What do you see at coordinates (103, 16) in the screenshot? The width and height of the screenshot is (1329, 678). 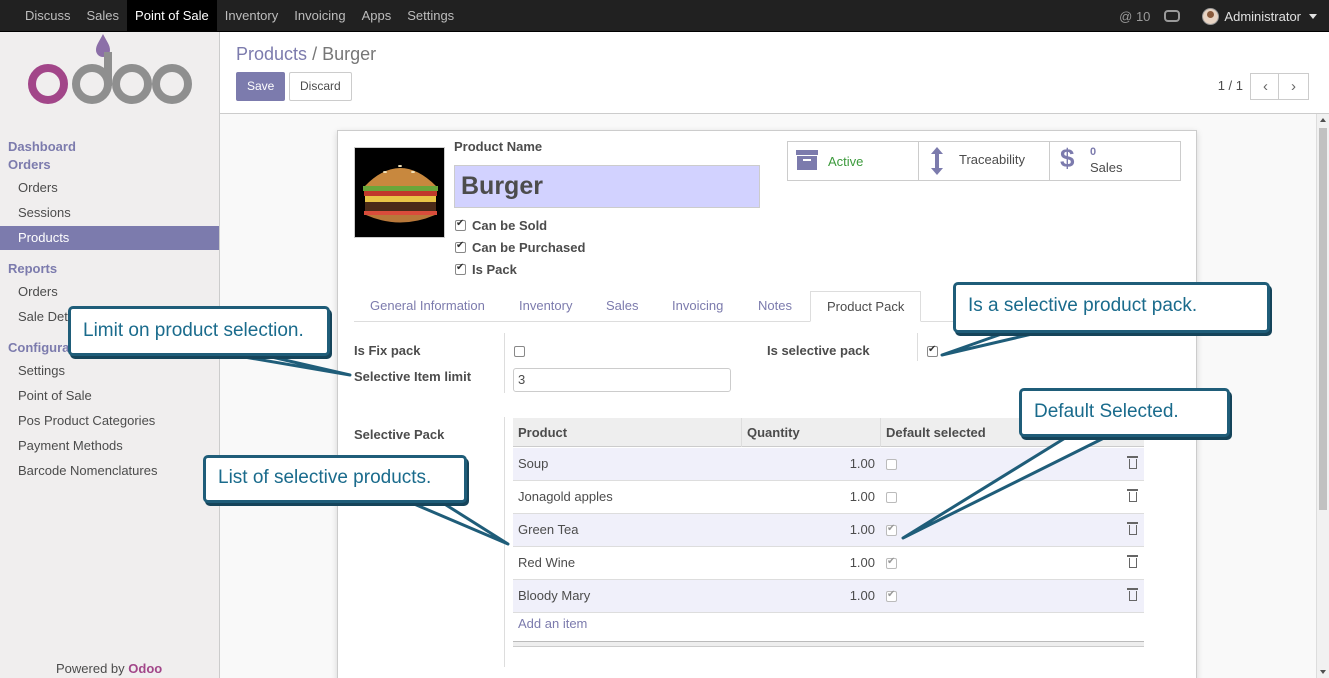 I see `menu-sales: Sales` at bounding box center [103, 16].